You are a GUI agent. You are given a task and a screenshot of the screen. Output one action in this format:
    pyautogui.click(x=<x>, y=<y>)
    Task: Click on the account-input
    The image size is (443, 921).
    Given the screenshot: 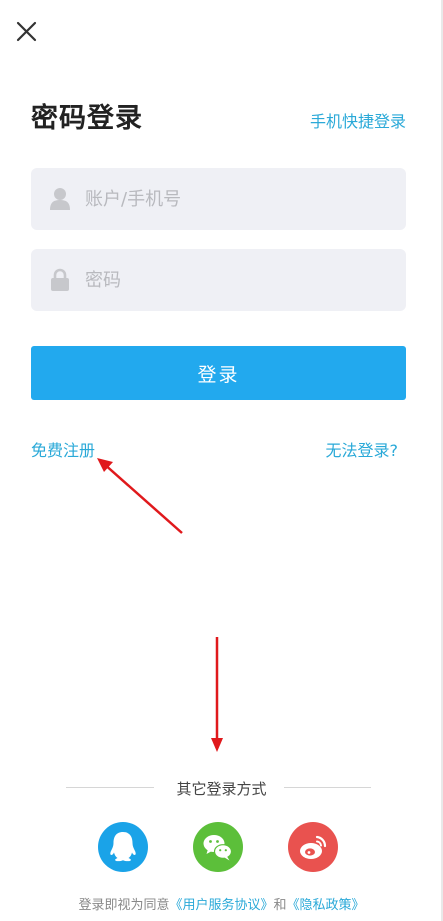 What is the action you would take?
    pyautogui.click(x=235, y=199)
    